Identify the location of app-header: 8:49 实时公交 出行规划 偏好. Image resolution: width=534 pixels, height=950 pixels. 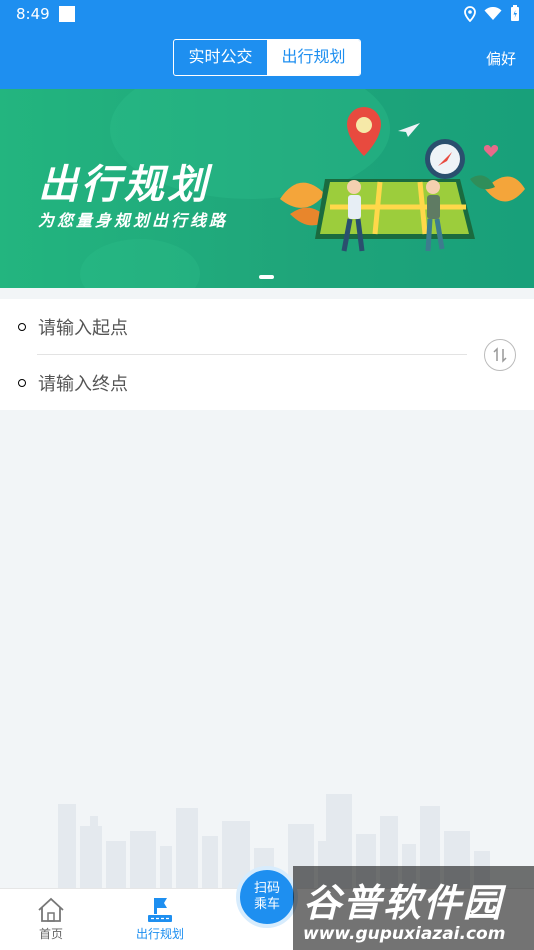
(267, 44).